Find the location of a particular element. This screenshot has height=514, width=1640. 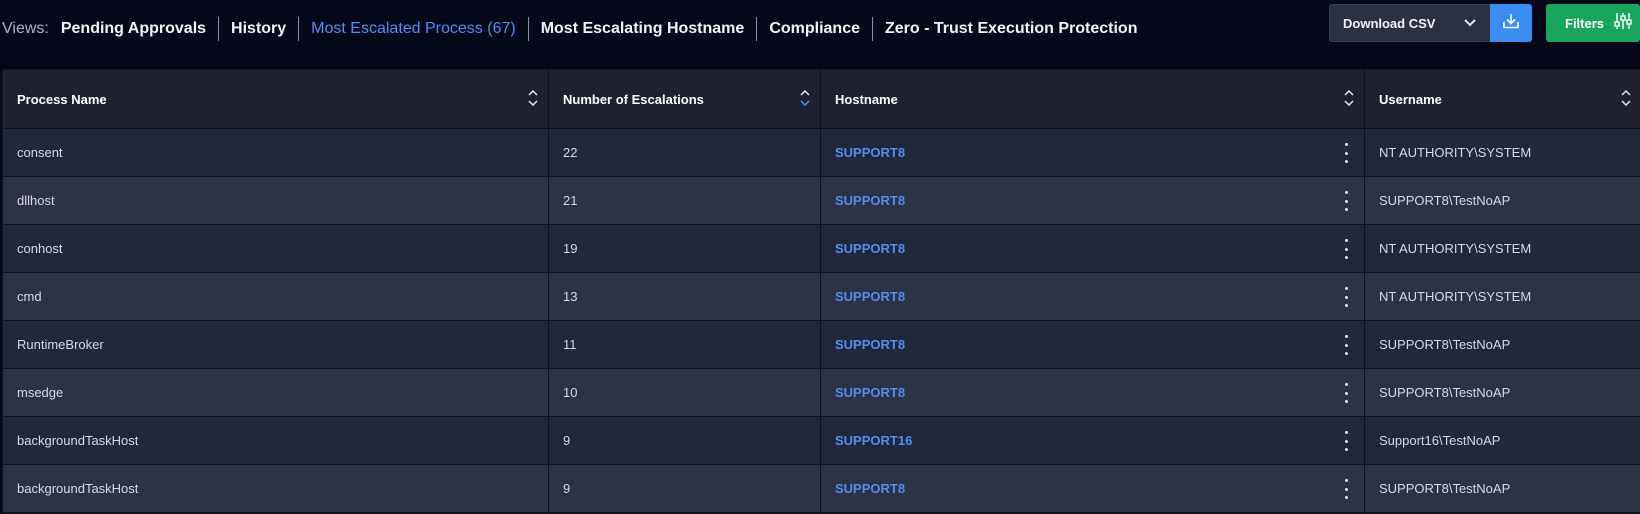

column-title: Hostname is located at coordinates (866, 99).